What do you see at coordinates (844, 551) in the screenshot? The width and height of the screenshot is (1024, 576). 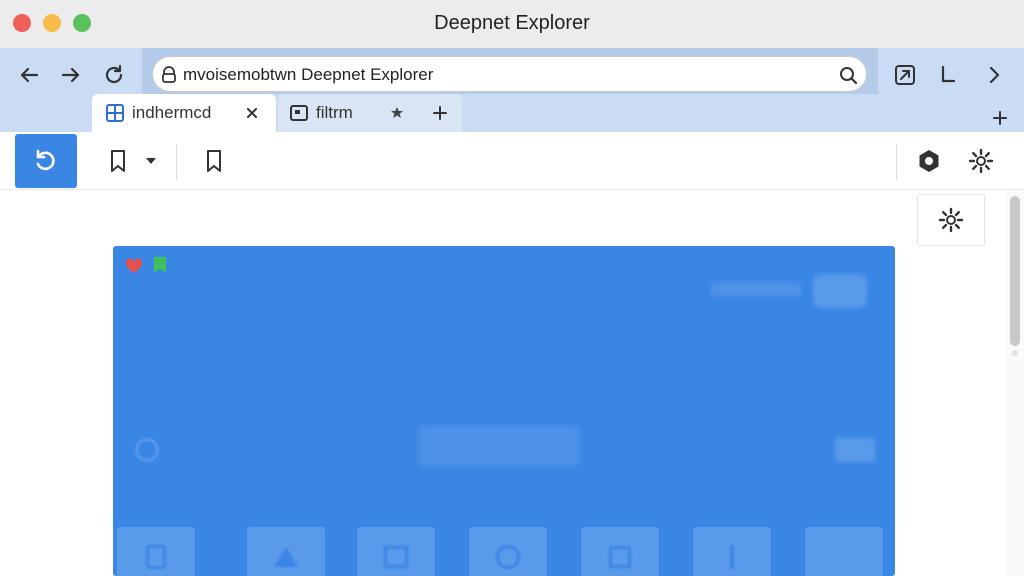 I see `tile-blank` at bounding box center [844, 551].